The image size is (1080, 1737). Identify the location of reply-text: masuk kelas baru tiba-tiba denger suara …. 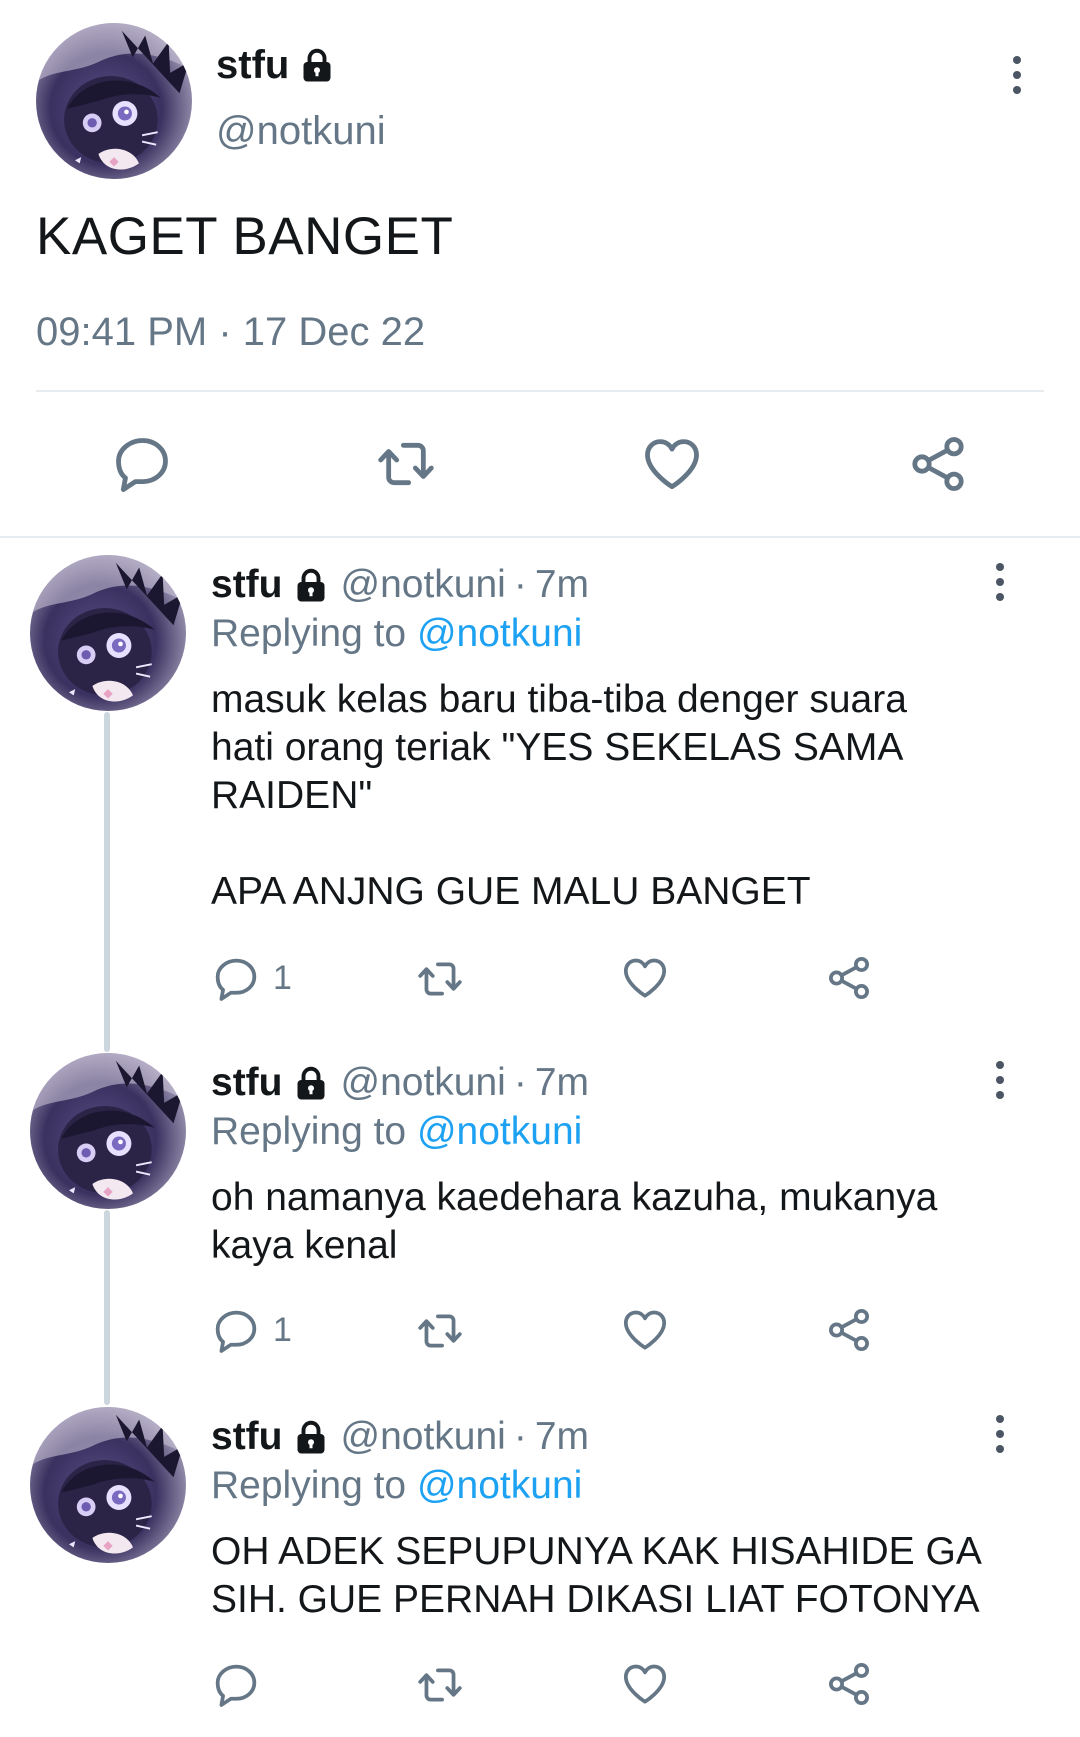
(559, 795).